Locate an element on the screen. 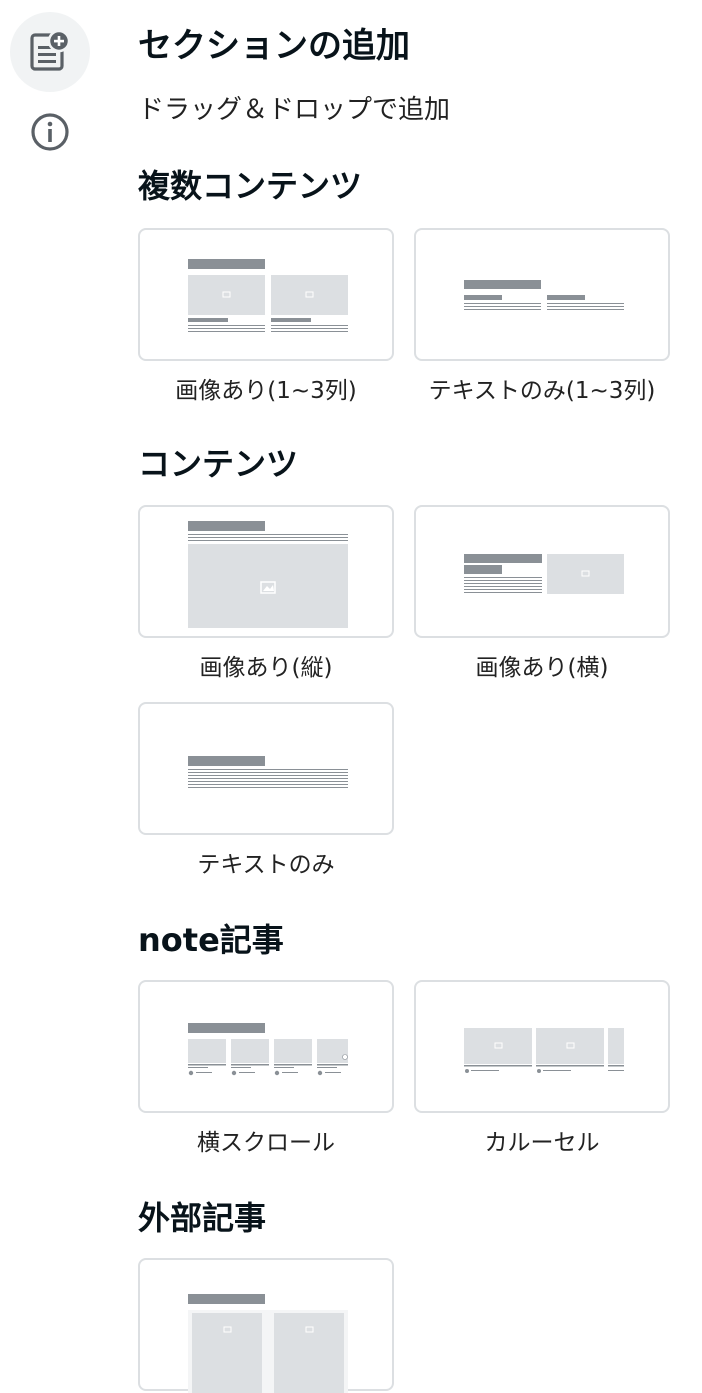 The height and width of the screenshot is (1393, 702). section-card-horizontal-scroll is located at coordinates (266, 1046).